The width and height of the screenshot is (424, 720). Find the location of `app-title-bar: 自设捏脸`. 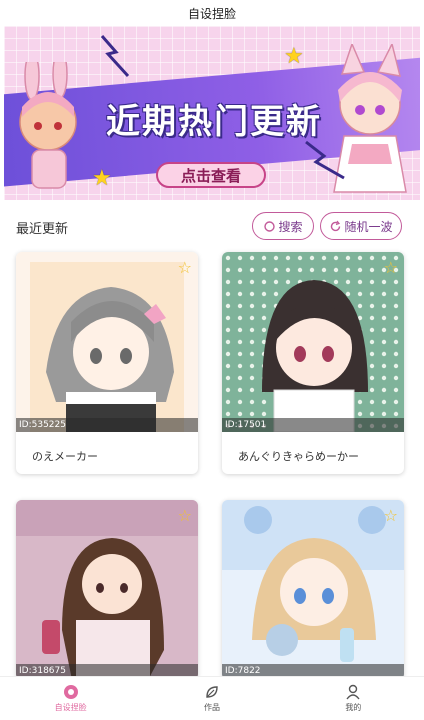

app-title-bar: 自设捏脸 is located at coordinates (212, 13).